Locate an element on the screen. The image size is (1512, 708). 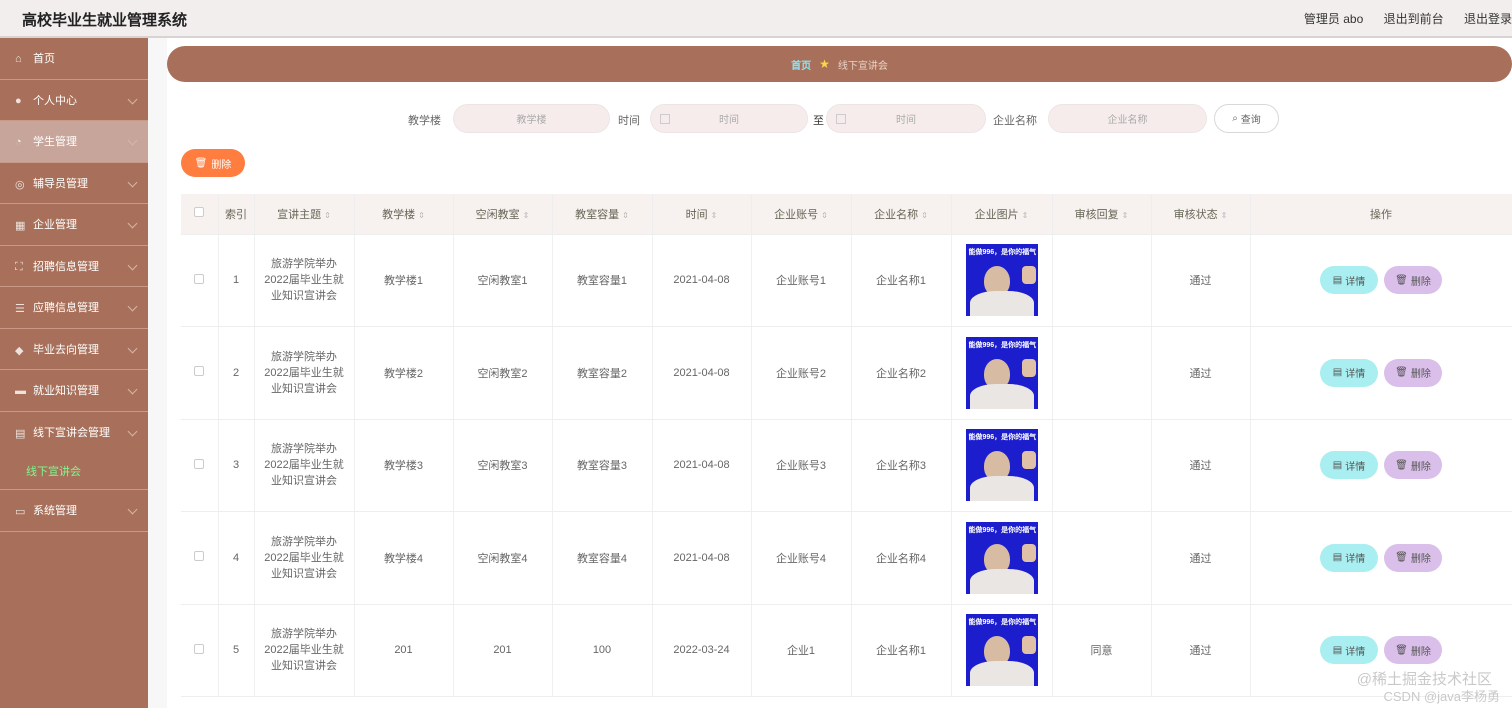
capacity-cell: 教室容量4 is located at coordinates (602, 558).